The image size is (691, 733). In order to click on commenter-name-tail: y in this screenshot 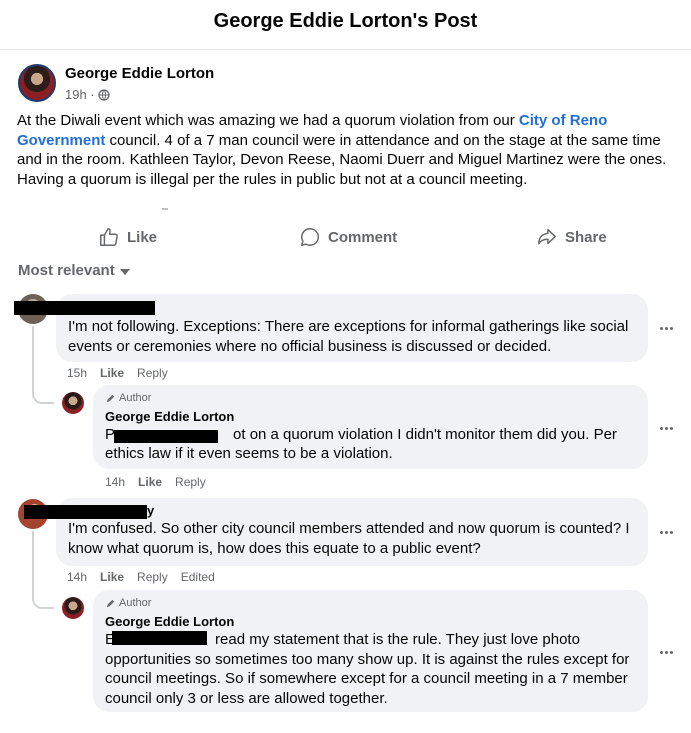, I will do `click(151, 510)`.